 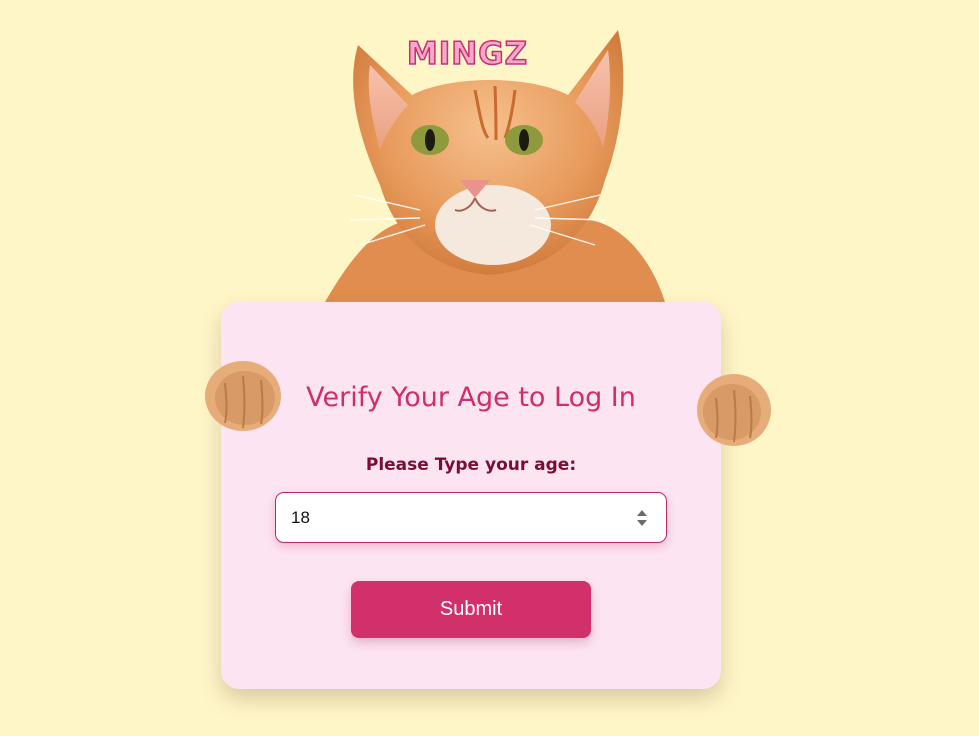 I want to click on submit-button: Submit, so click(x=471, y=609).